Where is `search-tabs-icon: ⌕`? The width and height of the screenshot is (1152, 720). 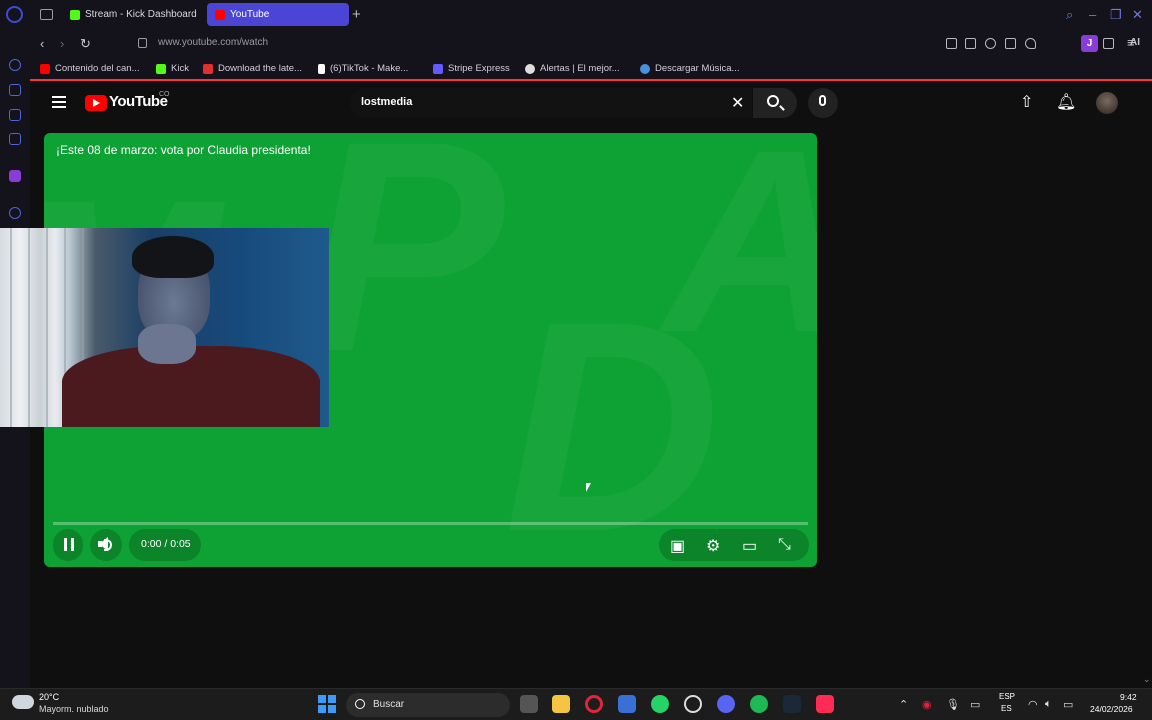
search-tabs-icon: ⌕ is located at coordinates (1069, 15).